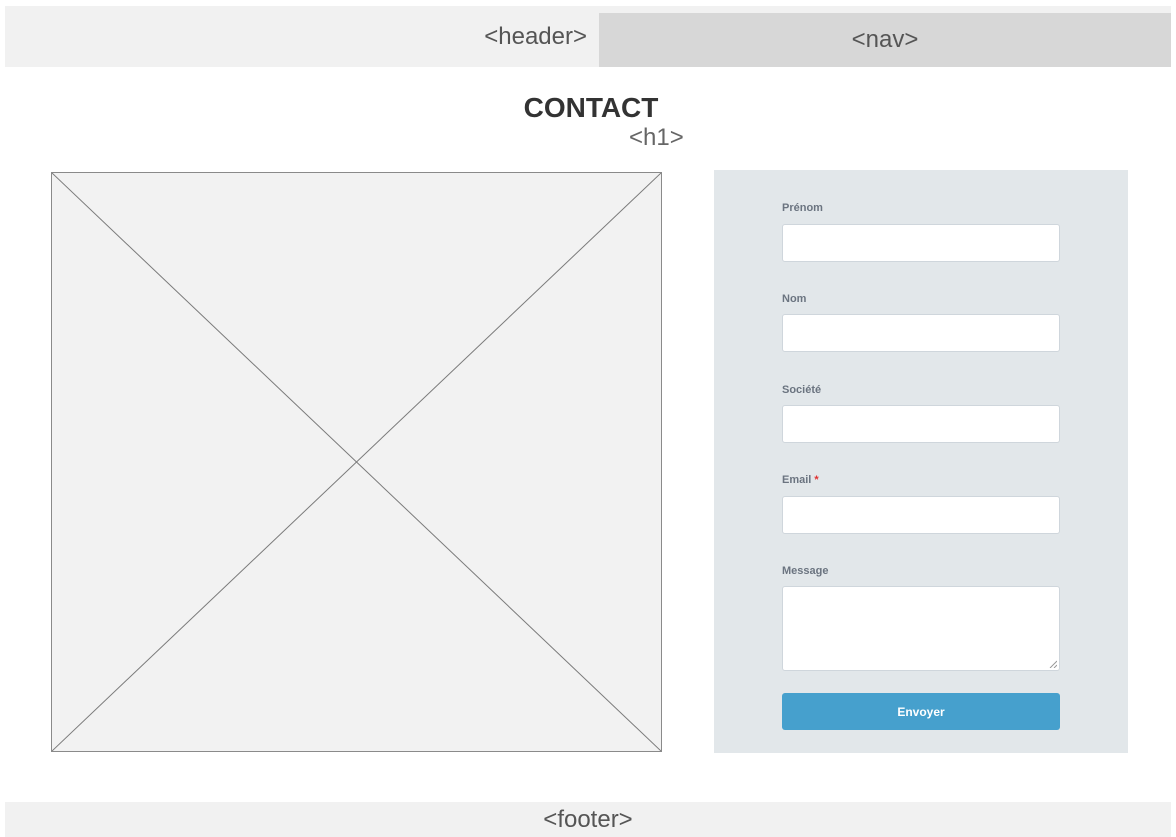 This screenshot has width=1176, height=837. Describe the element at coordinates (535, 36) in the screenshot. I see `header-label: <header>` at that location.